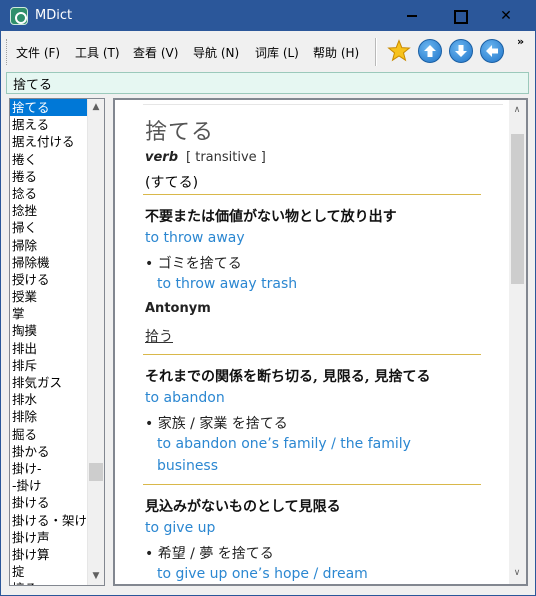 The height and width of the screenshot is (596, 536). What do you see at coordinates (54, 15) in the screenshot?
I see `window-title: MDict` at bounding box center [54, 15].